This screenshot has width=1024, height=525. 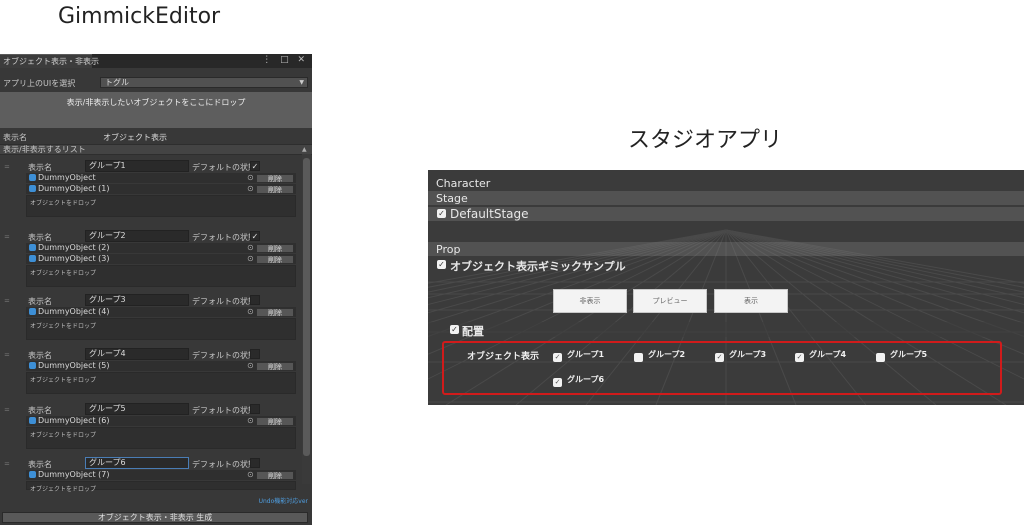 What do you see at coordinates (156, 110) in the screenshot?
I see `object-drop-zone: 表示/非表示したいオブジェクトをここにドロップ` at bounding box center [156, 110].